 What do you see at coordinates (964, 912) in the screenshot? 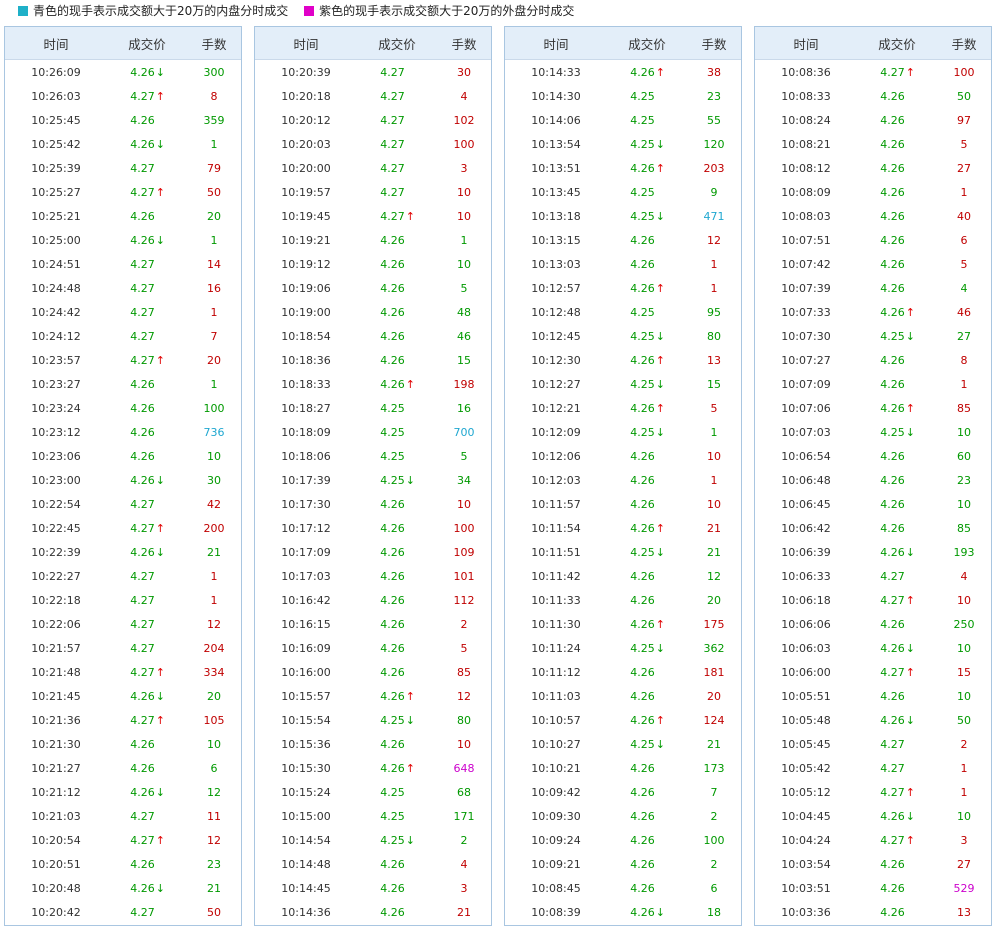
I see `trade-volume: 13` at bounding box center [964, 912].